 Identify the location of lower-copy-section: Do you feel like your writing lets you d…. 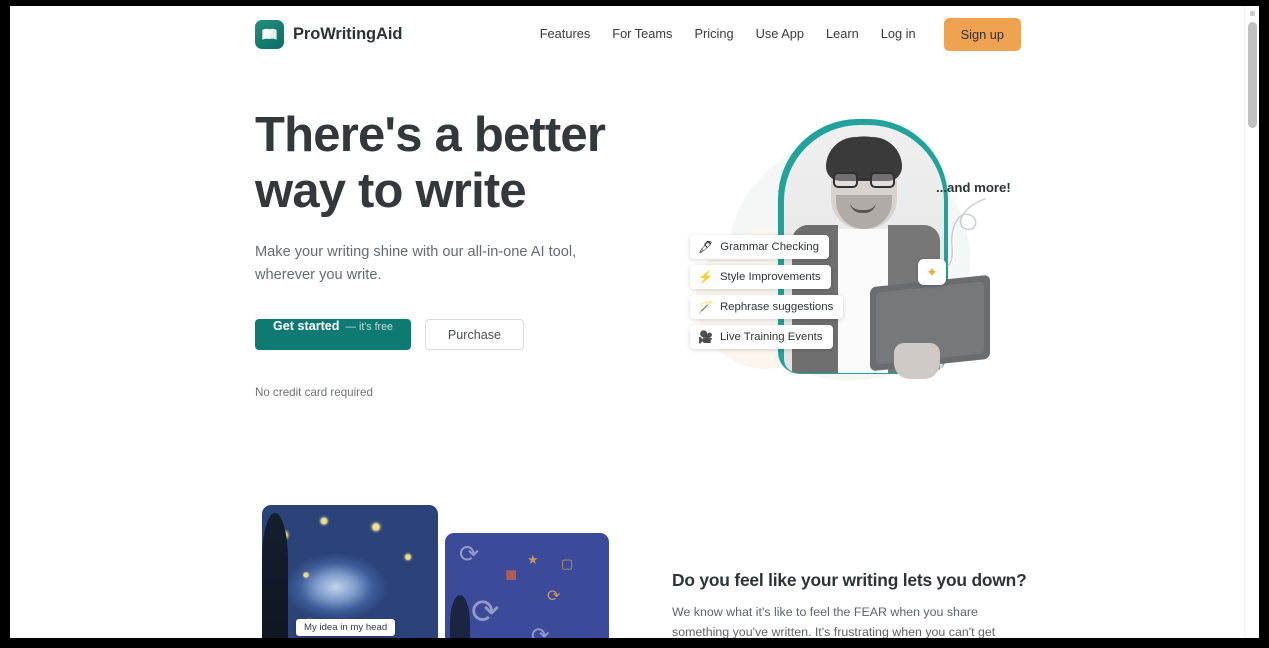
(849, 604).